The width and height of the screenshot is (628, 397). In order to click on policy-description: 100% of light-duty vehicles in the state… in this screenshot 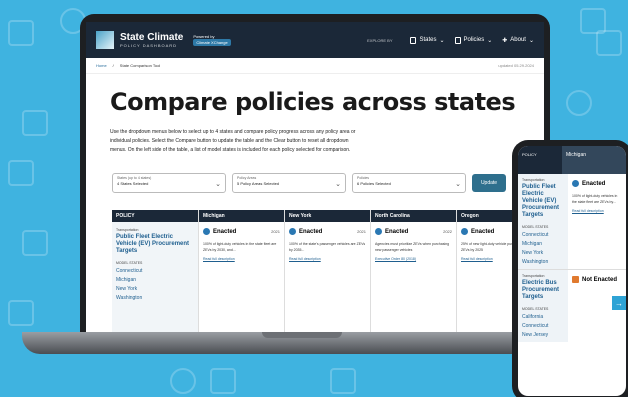, I will do `click(240, 247)`.